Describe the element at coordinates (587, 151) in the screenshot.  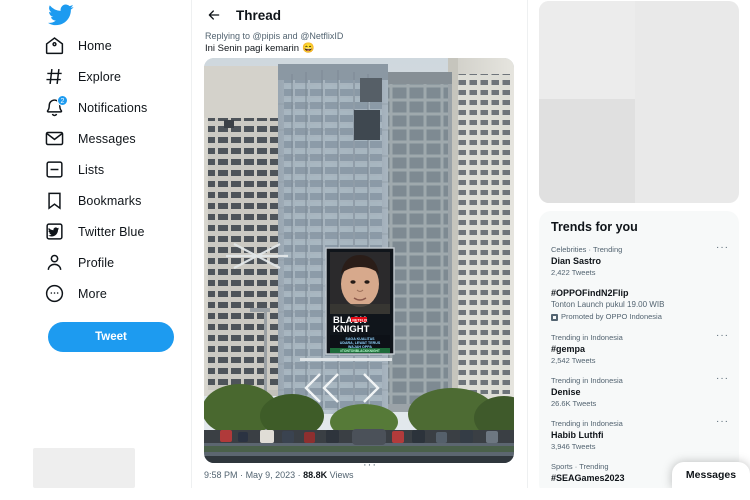
I see `placeholder-block-b` at that location.